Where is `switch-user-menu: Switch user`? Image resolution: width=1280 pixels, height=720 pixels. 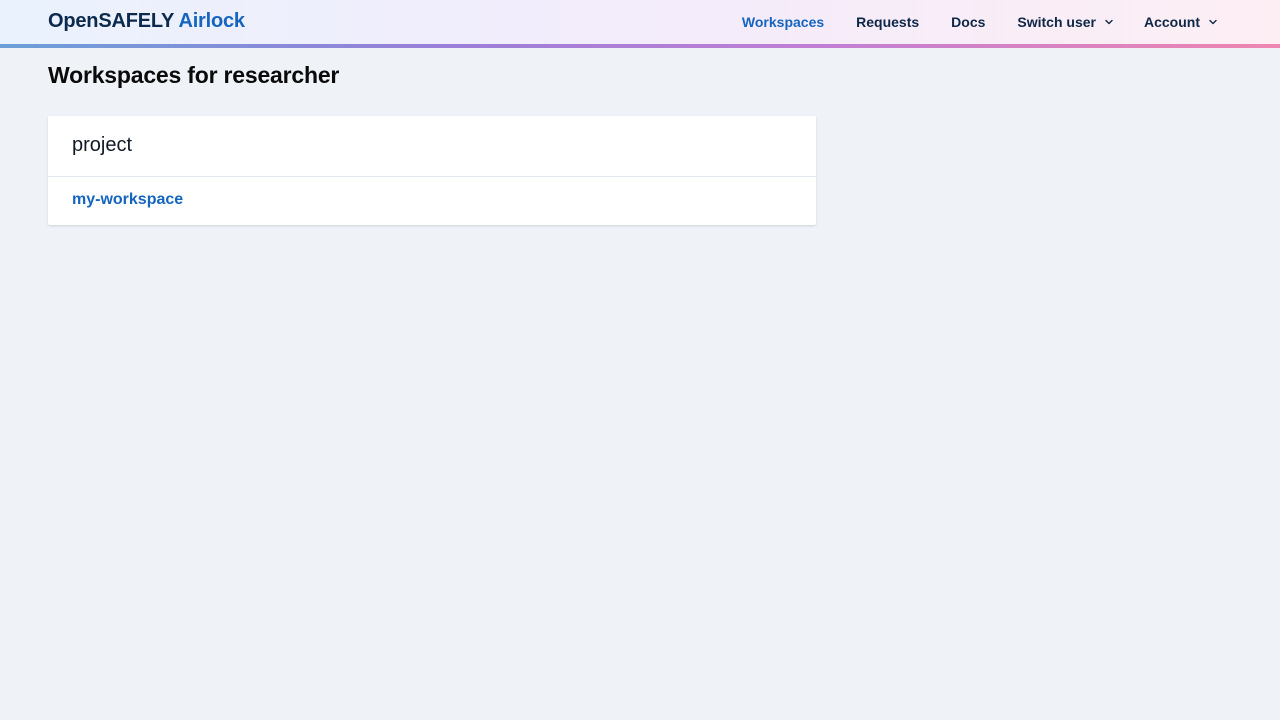 switch-user-menu: Switch user is located at coordinates (1064, 22).